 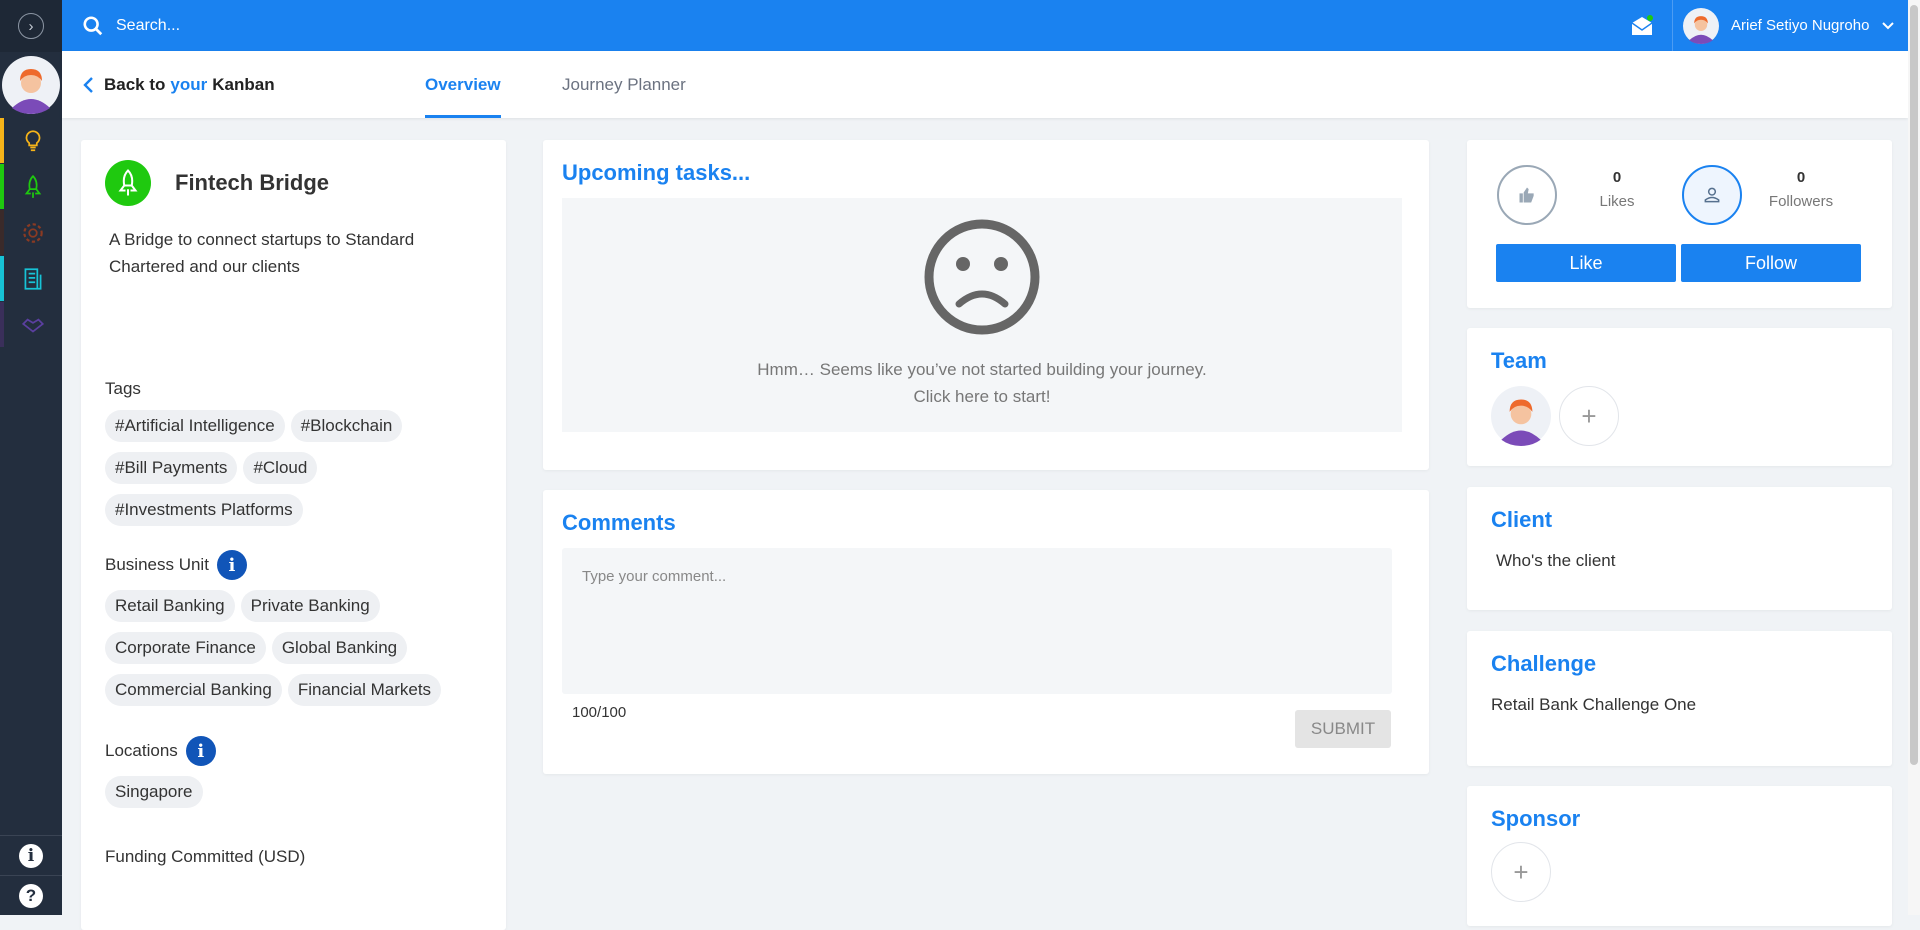 I want to click on avatar-icon, so click(x=31, y=85).